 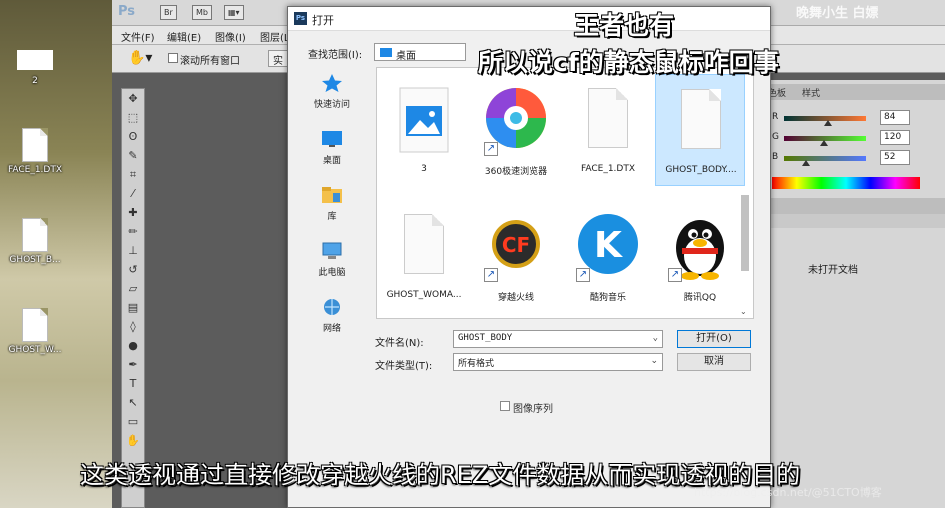 What do you see at coordinates (133, 212) in the screenshot?
I see `healing-brush-icon: ✚` at bounding box center [133, 212].